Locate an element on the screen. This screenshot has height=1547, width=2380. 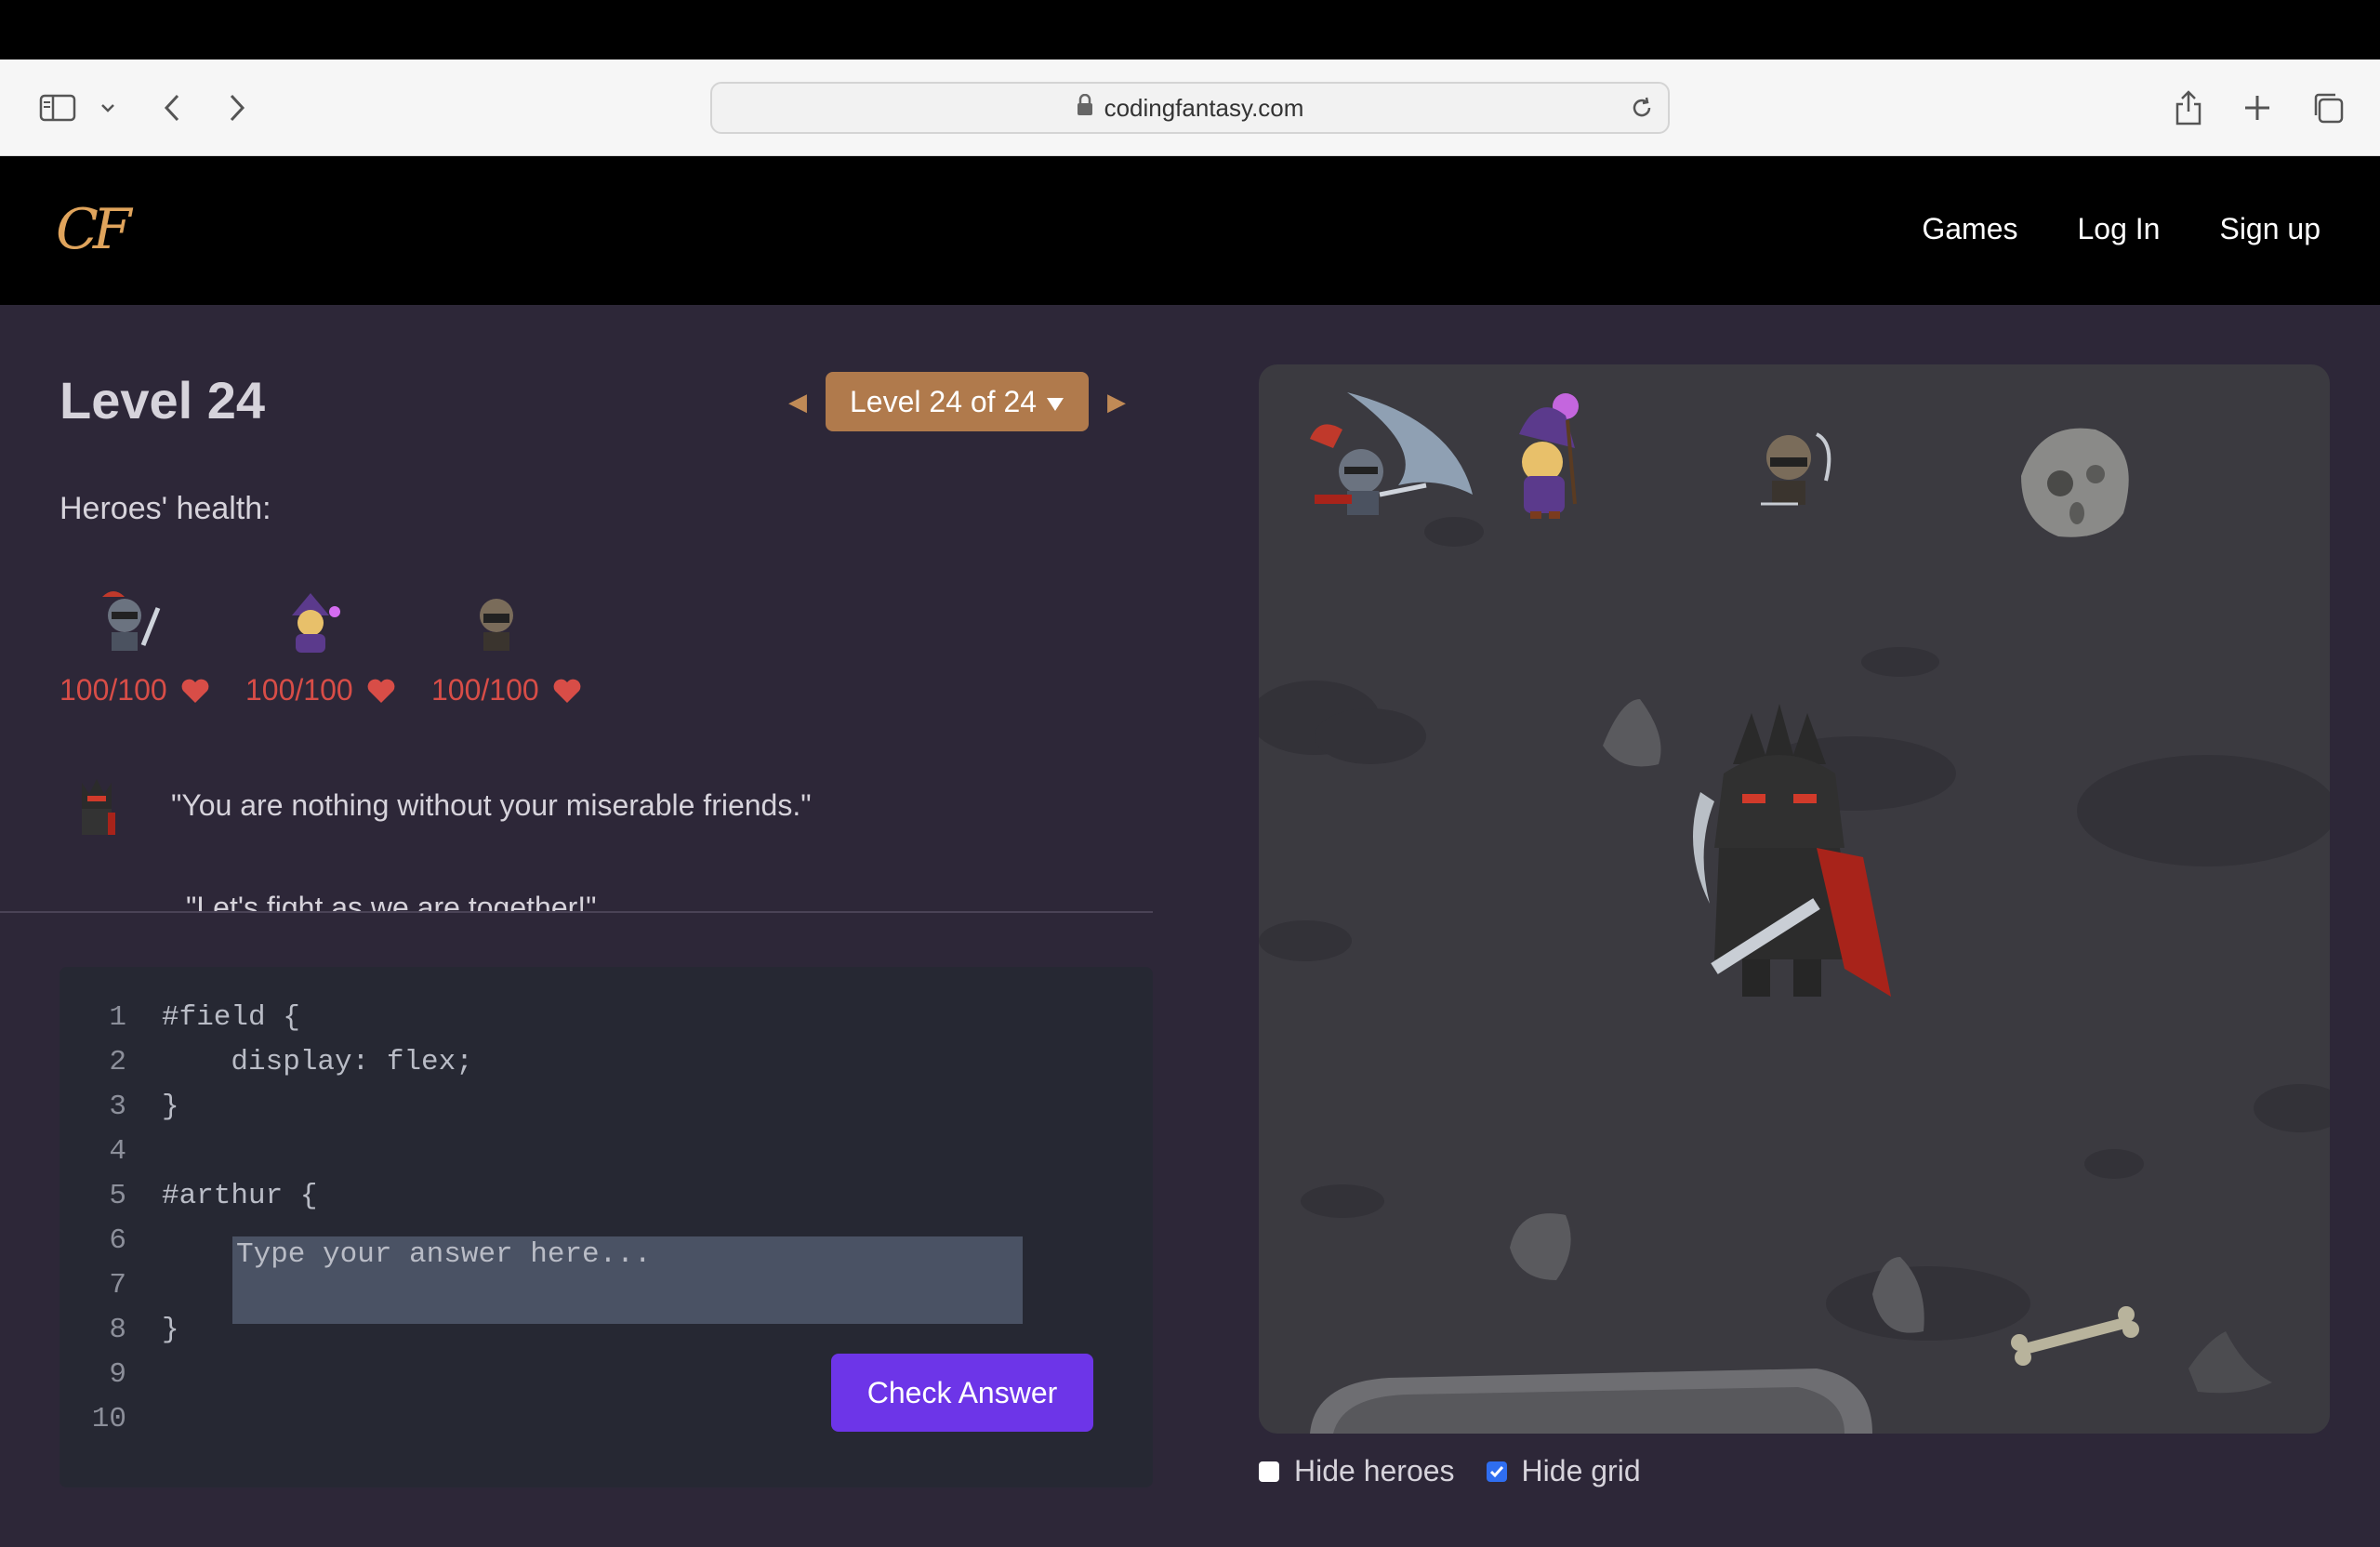
dark-knight-portrait-icon is located at coordinates (98, 807).